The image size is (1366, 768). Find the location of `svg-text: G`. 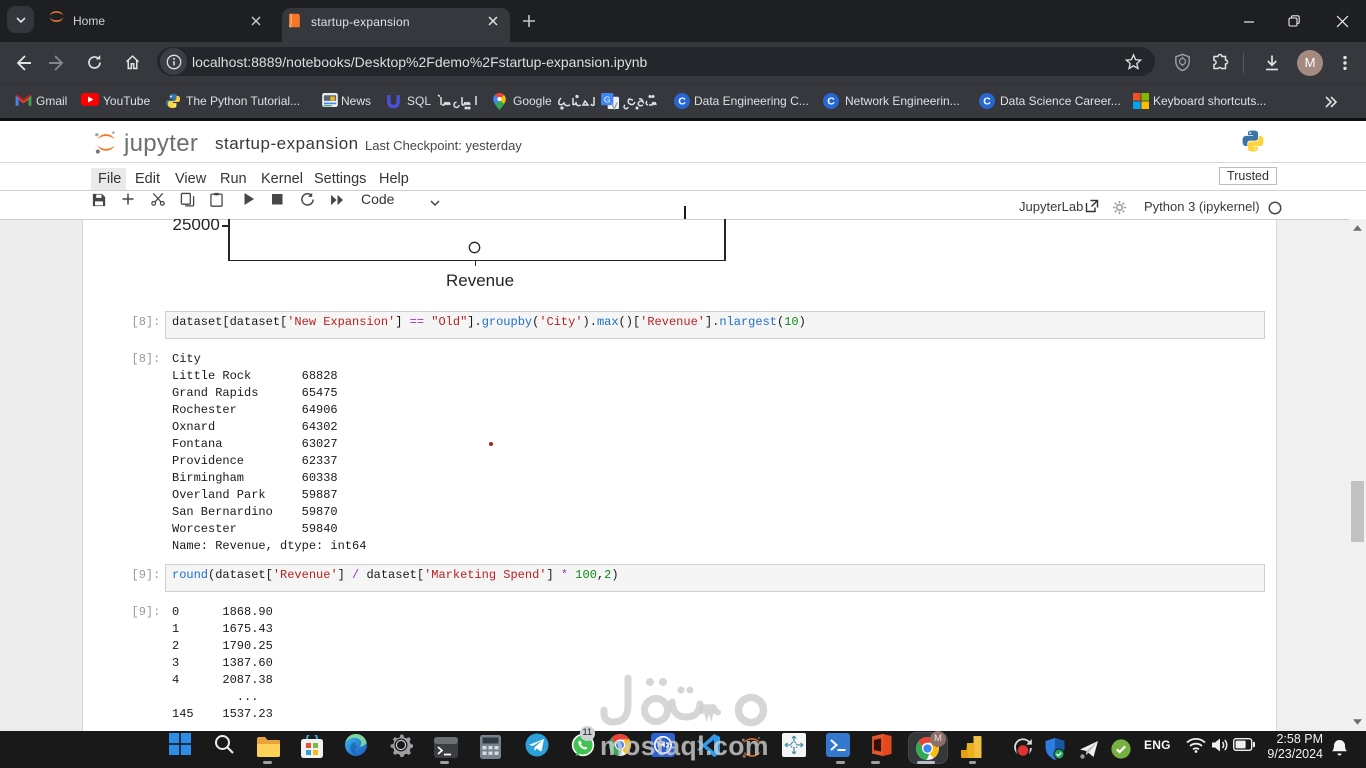

svg-text: G is located at coordinates (607, 99).